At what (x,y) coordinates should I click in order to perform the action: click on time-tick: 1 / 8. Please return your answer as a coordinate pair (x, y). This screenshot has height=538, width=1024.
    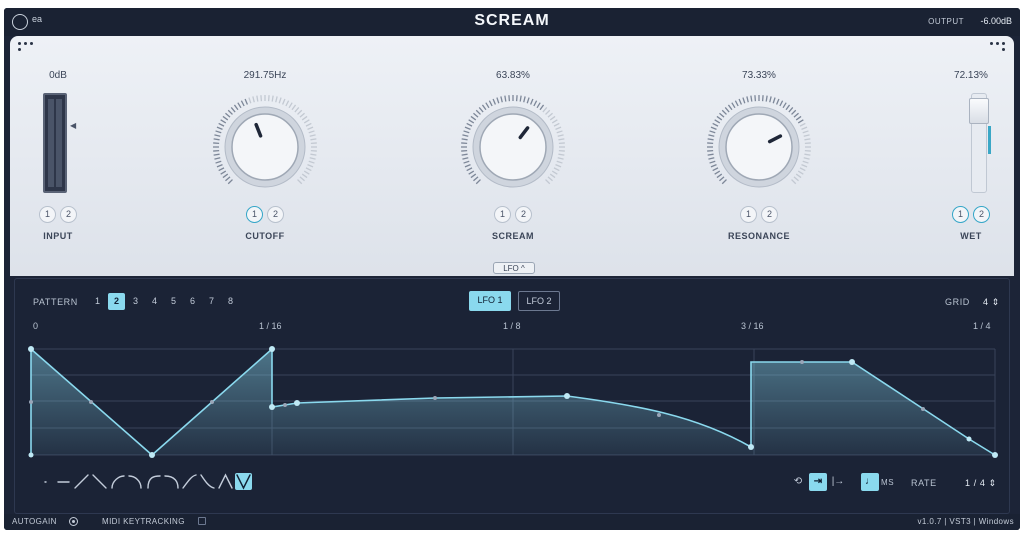
    Looking at the image, I should click on (512, 326).